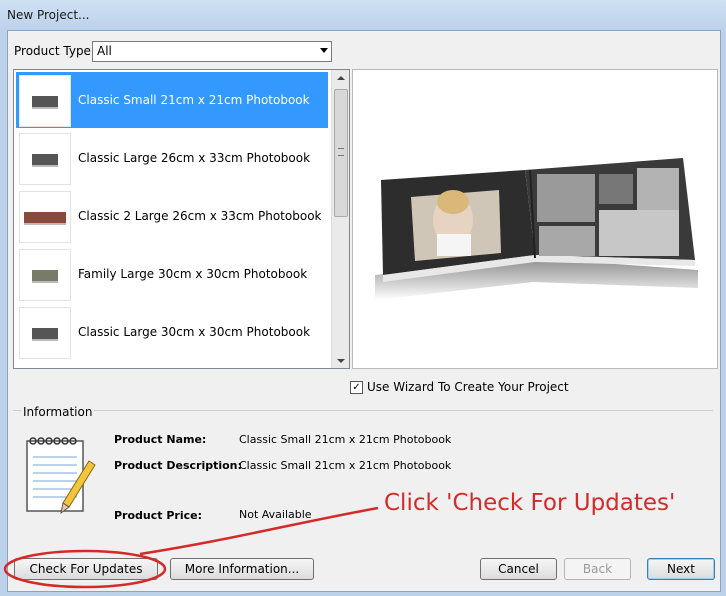  What do you see at coordinates (530, 503) in the screenshot?
I see `annotation-text: Click 'Check For Updates'` at bounding box center [530, 503].